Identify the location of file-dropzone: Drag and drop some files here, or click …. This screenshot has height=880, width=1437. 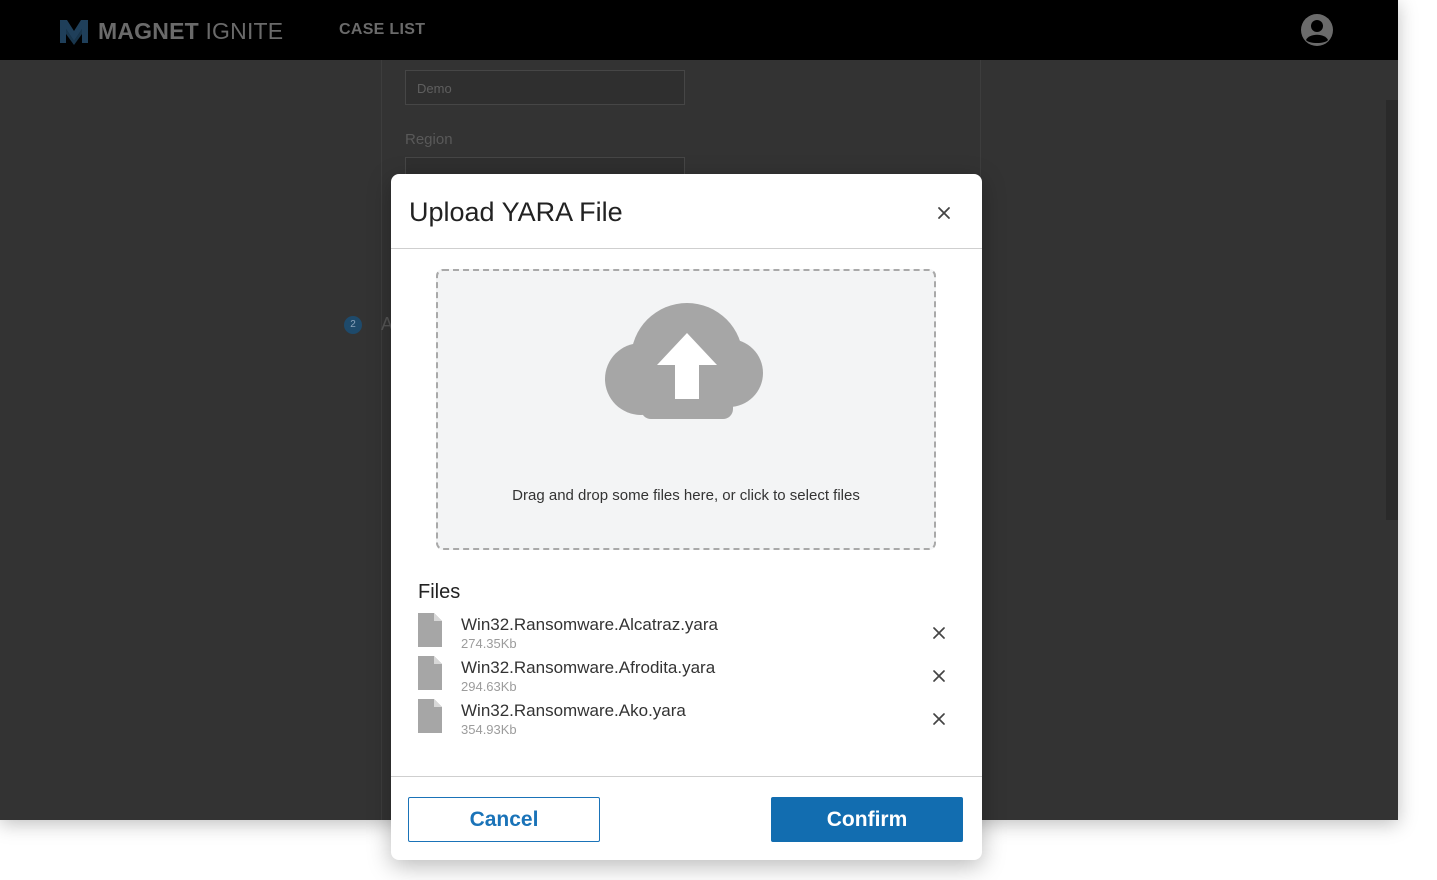
(686, 409).